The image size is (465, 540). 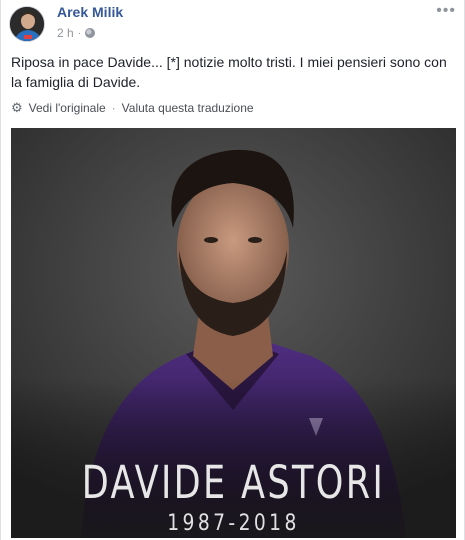 What do you see at coordinates (233, 523) in the screenshot?
I see `photo-years-text: 1987-2018` at bounding box center [233, 523].